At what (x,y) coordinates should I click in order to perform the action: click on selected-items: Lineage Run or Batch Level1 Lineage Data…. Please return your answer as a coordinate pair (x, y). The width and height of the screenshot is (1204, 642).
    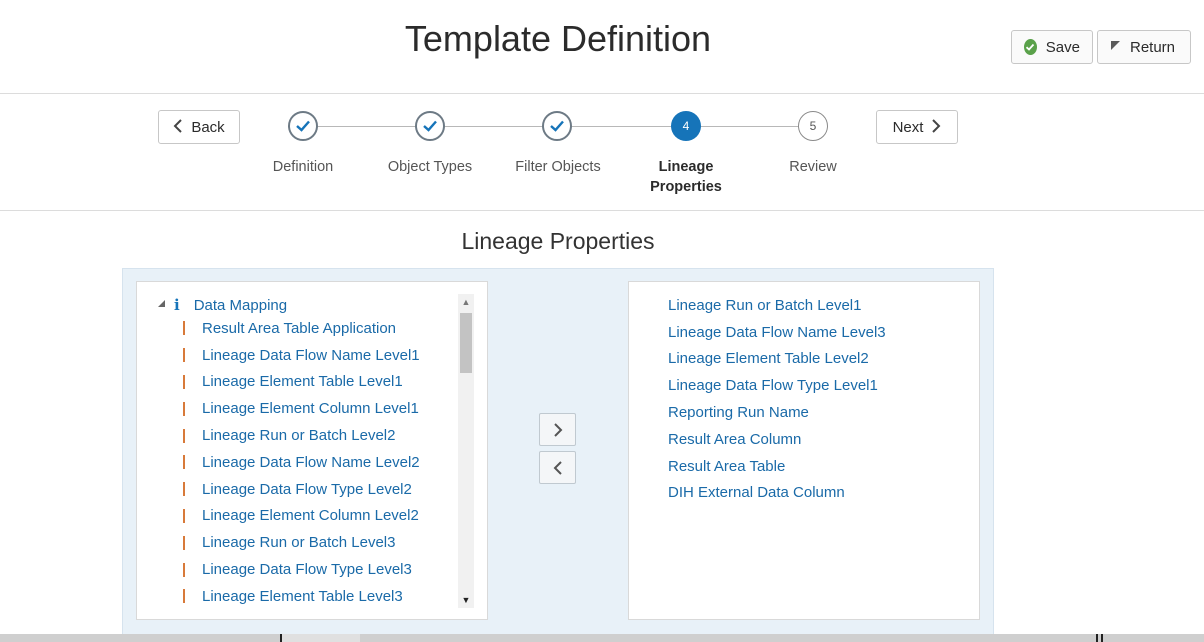
    Looking at the image, I should click on (777, 399).